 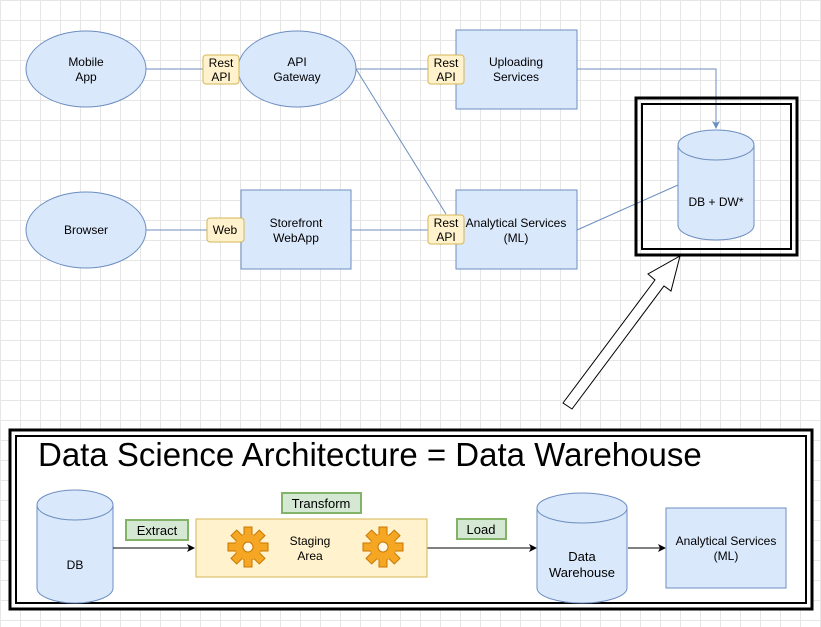 I want to click on api-gateway-label-1: API, so click(x=296, y=62).